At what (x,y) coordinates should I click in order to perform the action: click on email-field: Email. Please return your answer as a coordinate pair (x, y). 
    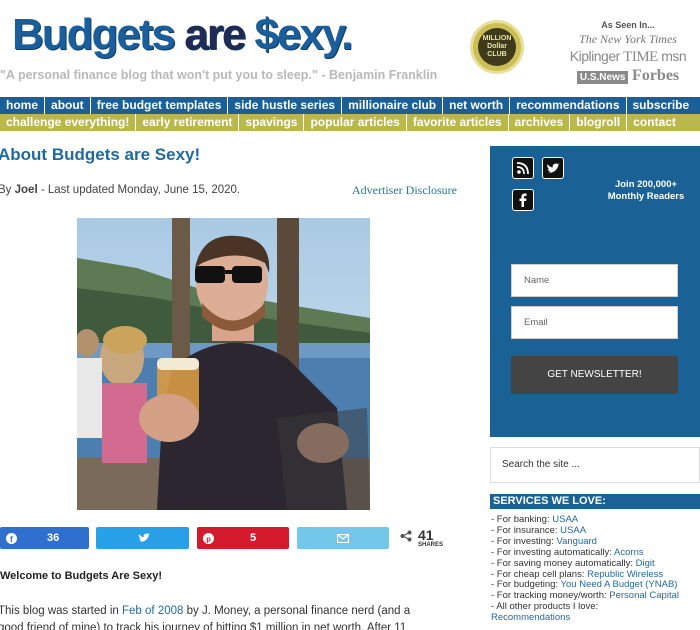
    Looking at the image, I should click on (594, 322).